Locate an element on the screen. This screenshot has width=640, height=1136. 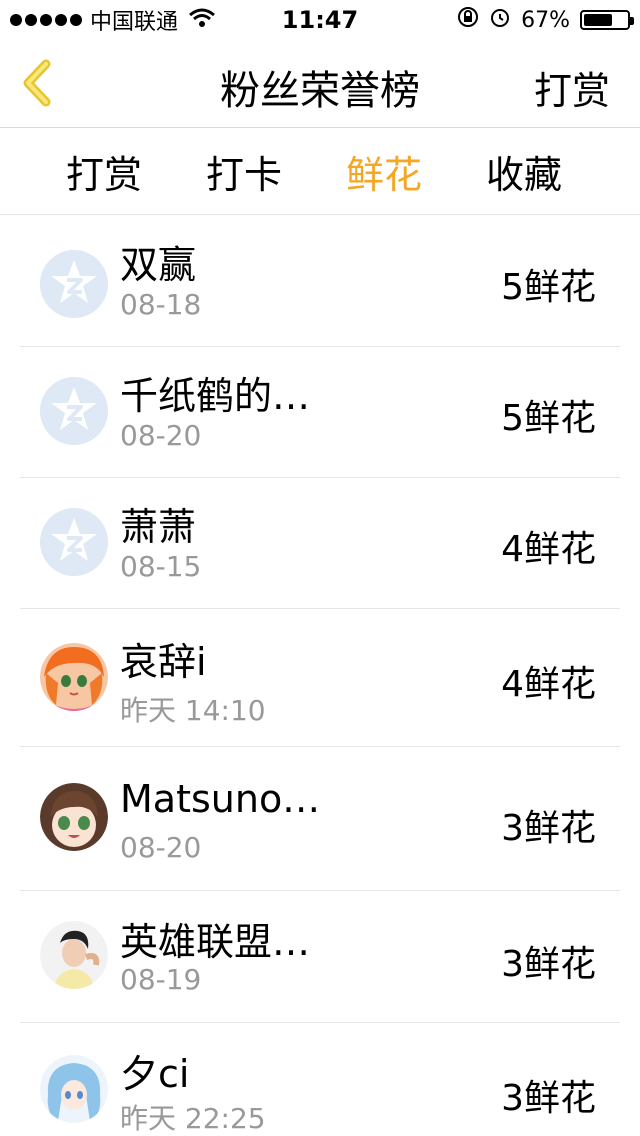
list-item: 哀辞i 昨天 14:10 4鲜花 is located at coordinates (320, 678).